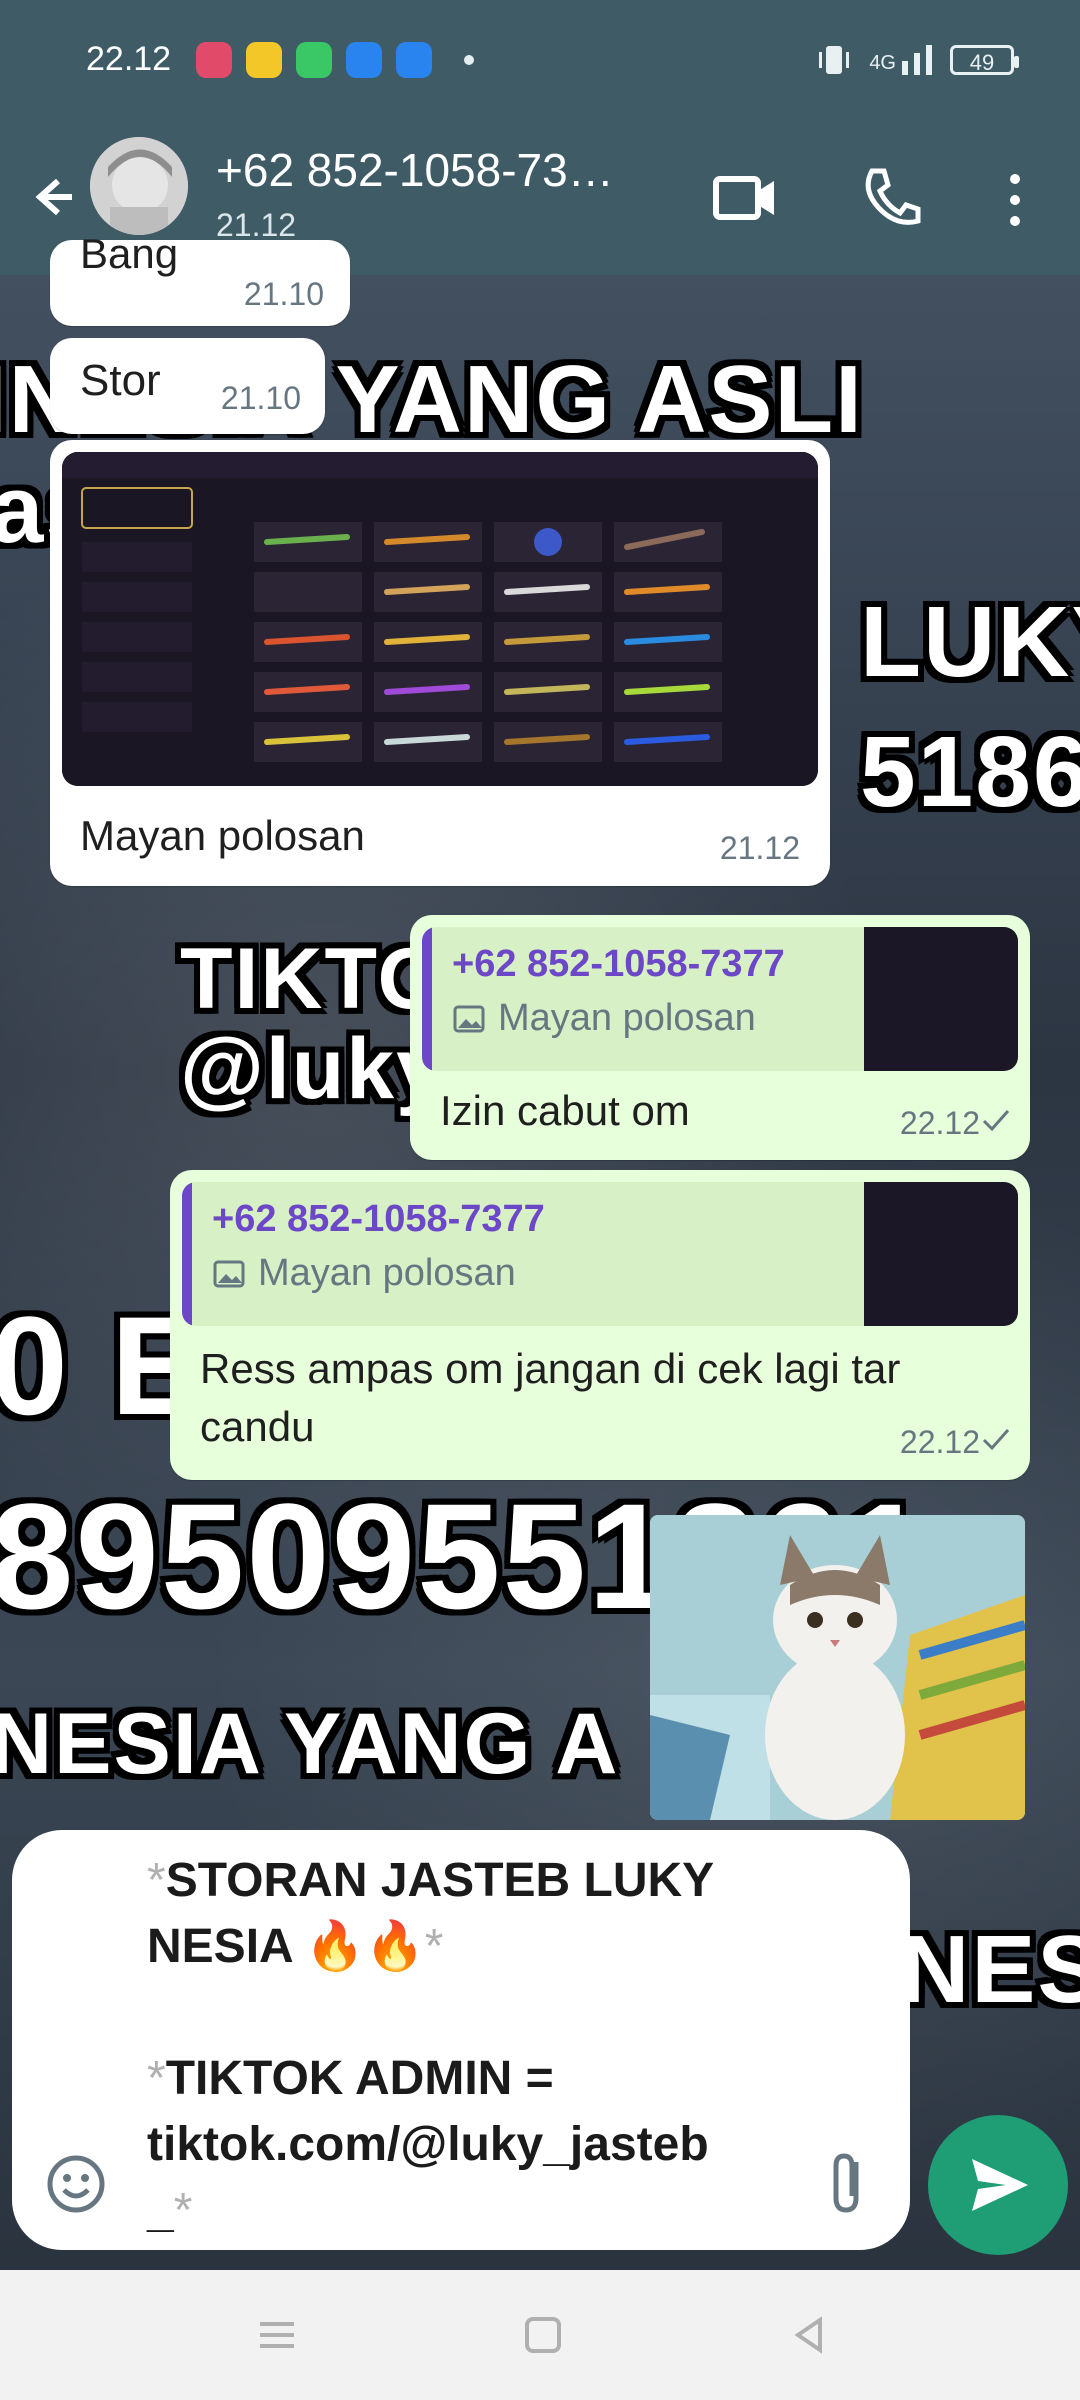 This screenshot has height=2400, width=1080. Describe the element at coordinates (543, 2335) in the screenshot. I see `home-icon` at that location.